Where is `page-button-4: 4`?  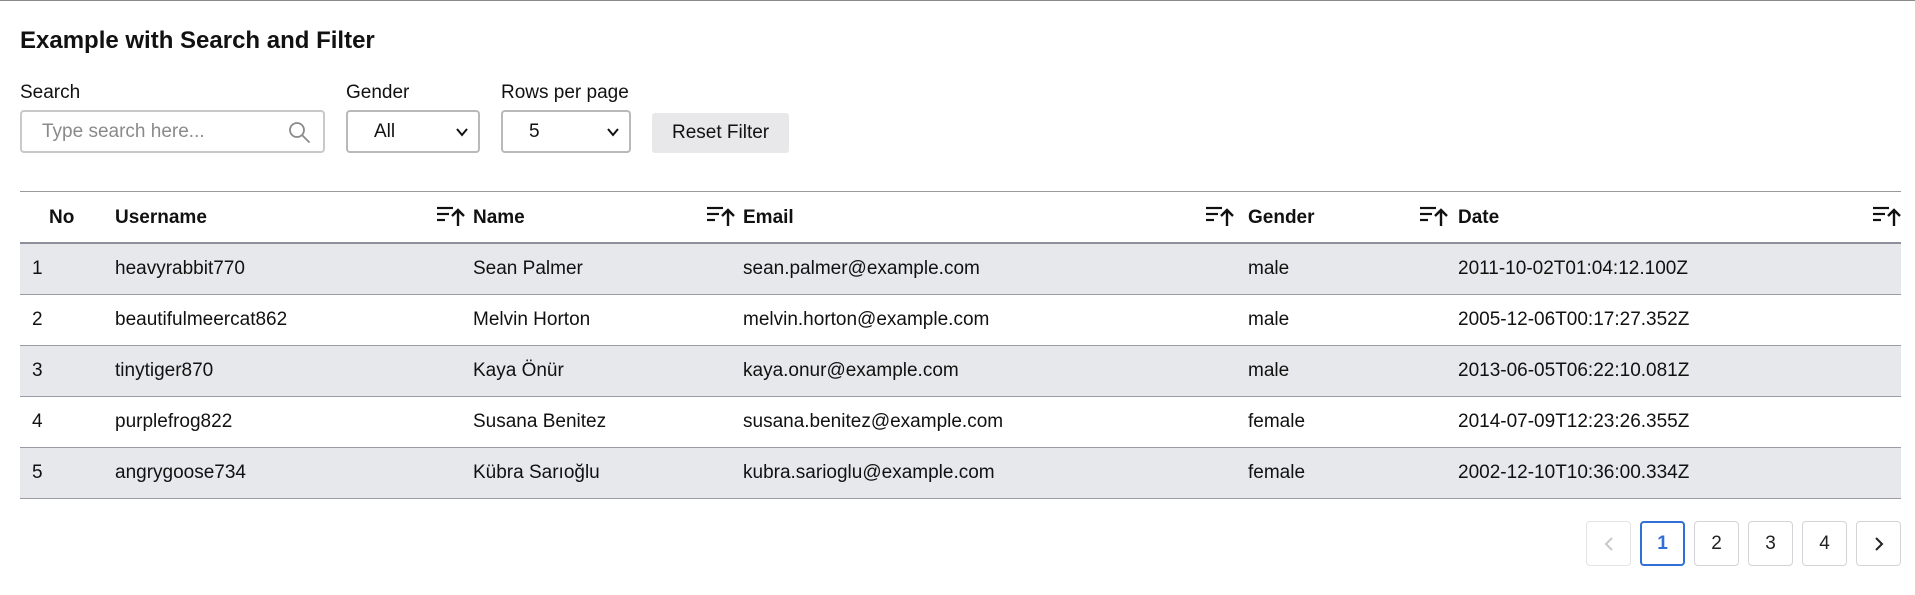
page-button-4: 4 is located at coordinates (1824, 543).